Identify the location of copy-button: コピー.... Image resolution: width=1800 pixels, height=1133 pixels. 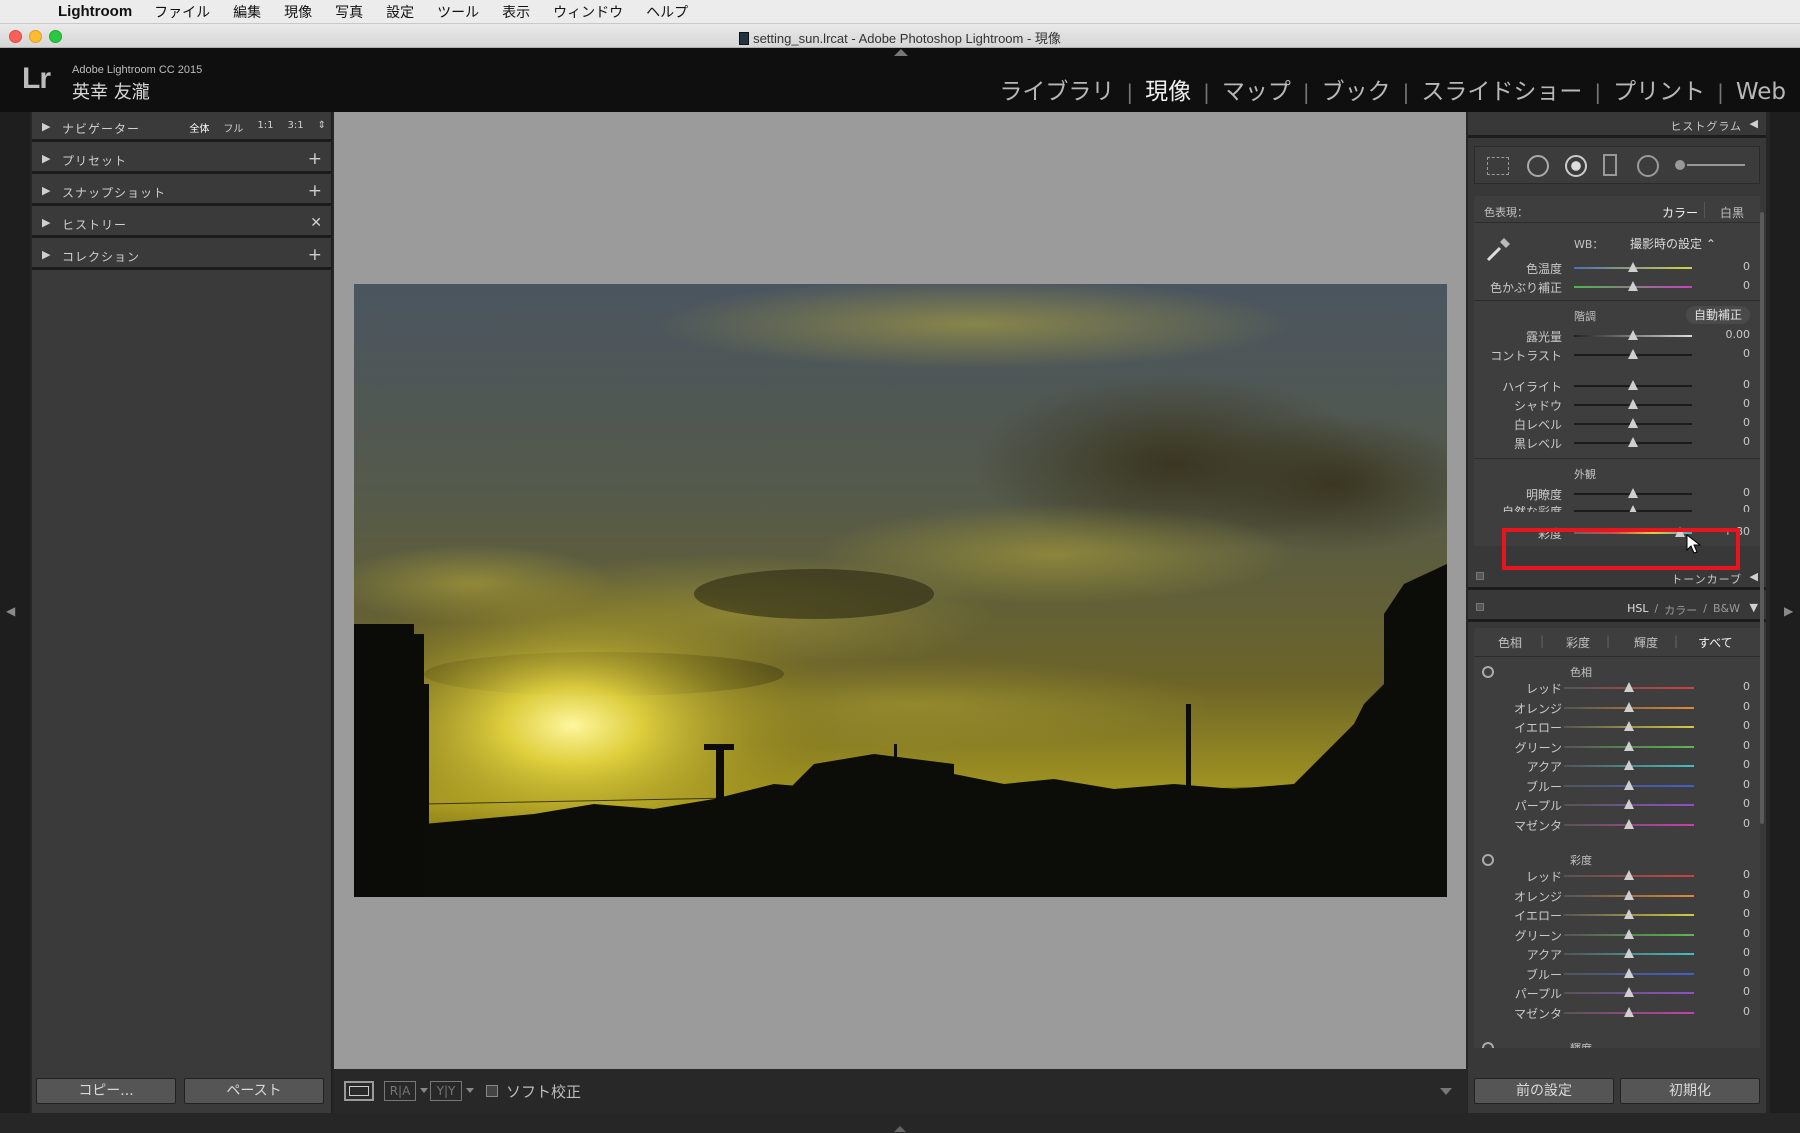
(106, 1091).